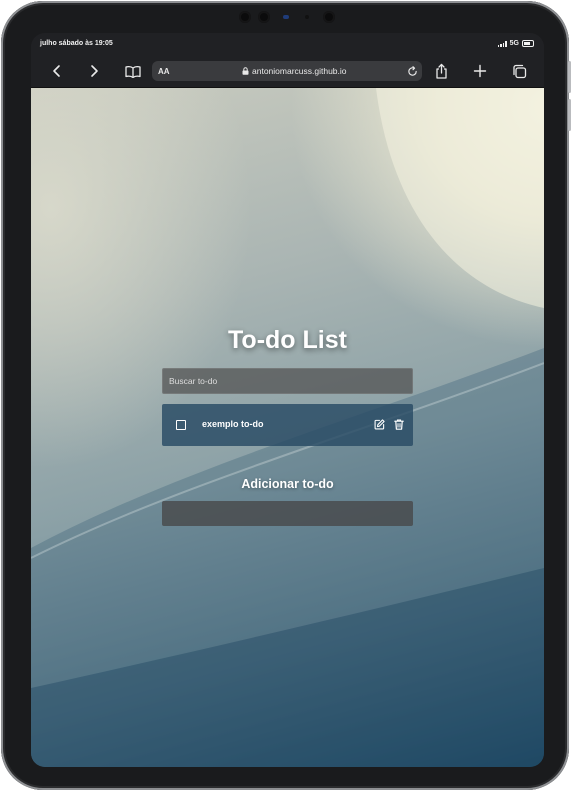 This screenshot has width=573, height=793. I want to click on add-todo-input, so click(287, 513).